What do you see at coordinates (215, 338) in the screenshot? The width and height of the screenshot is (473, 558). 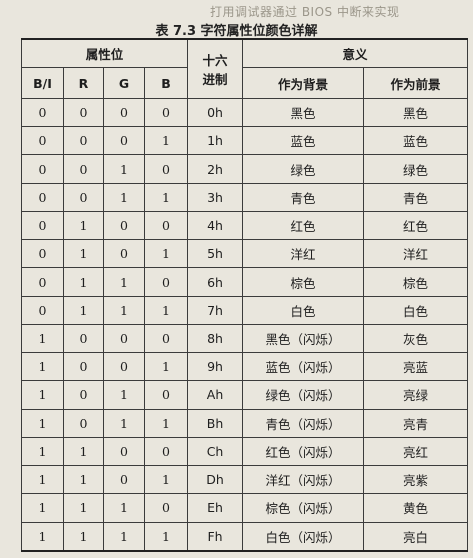 I see `hex-cell: 8h` at bounding box center [215, 338].